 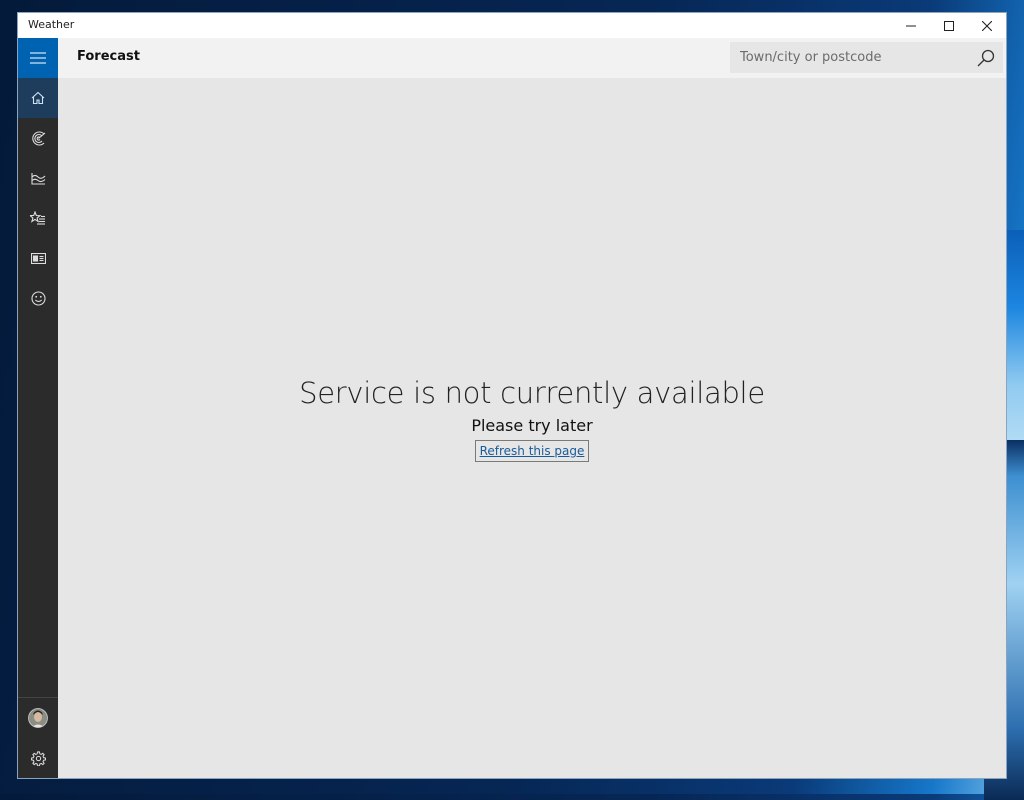 I want to click on account-button, so click(x=38, y=718).